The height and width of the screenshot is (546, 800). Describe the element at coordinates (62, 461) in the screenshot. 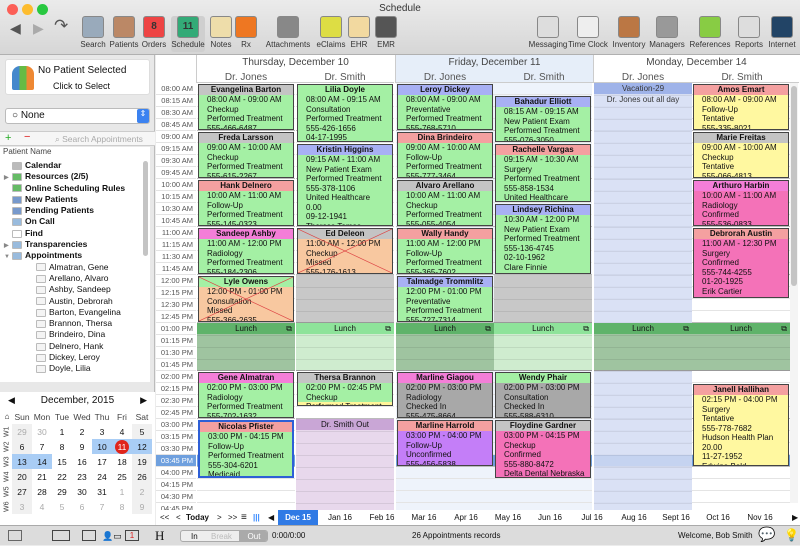

I see `calendar-day: 15` at that location.